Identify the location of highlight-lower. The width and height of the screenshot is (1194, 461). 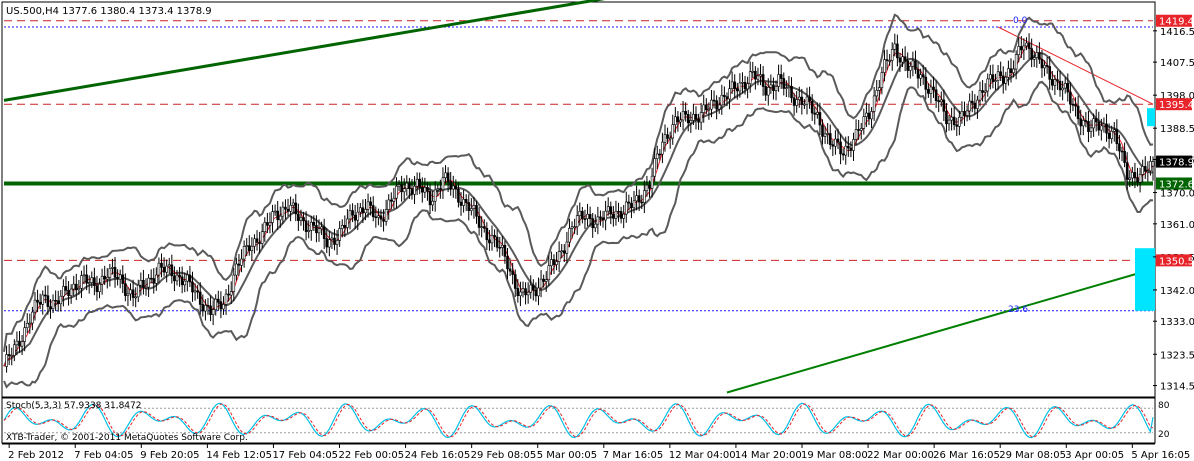
(1145, 279).